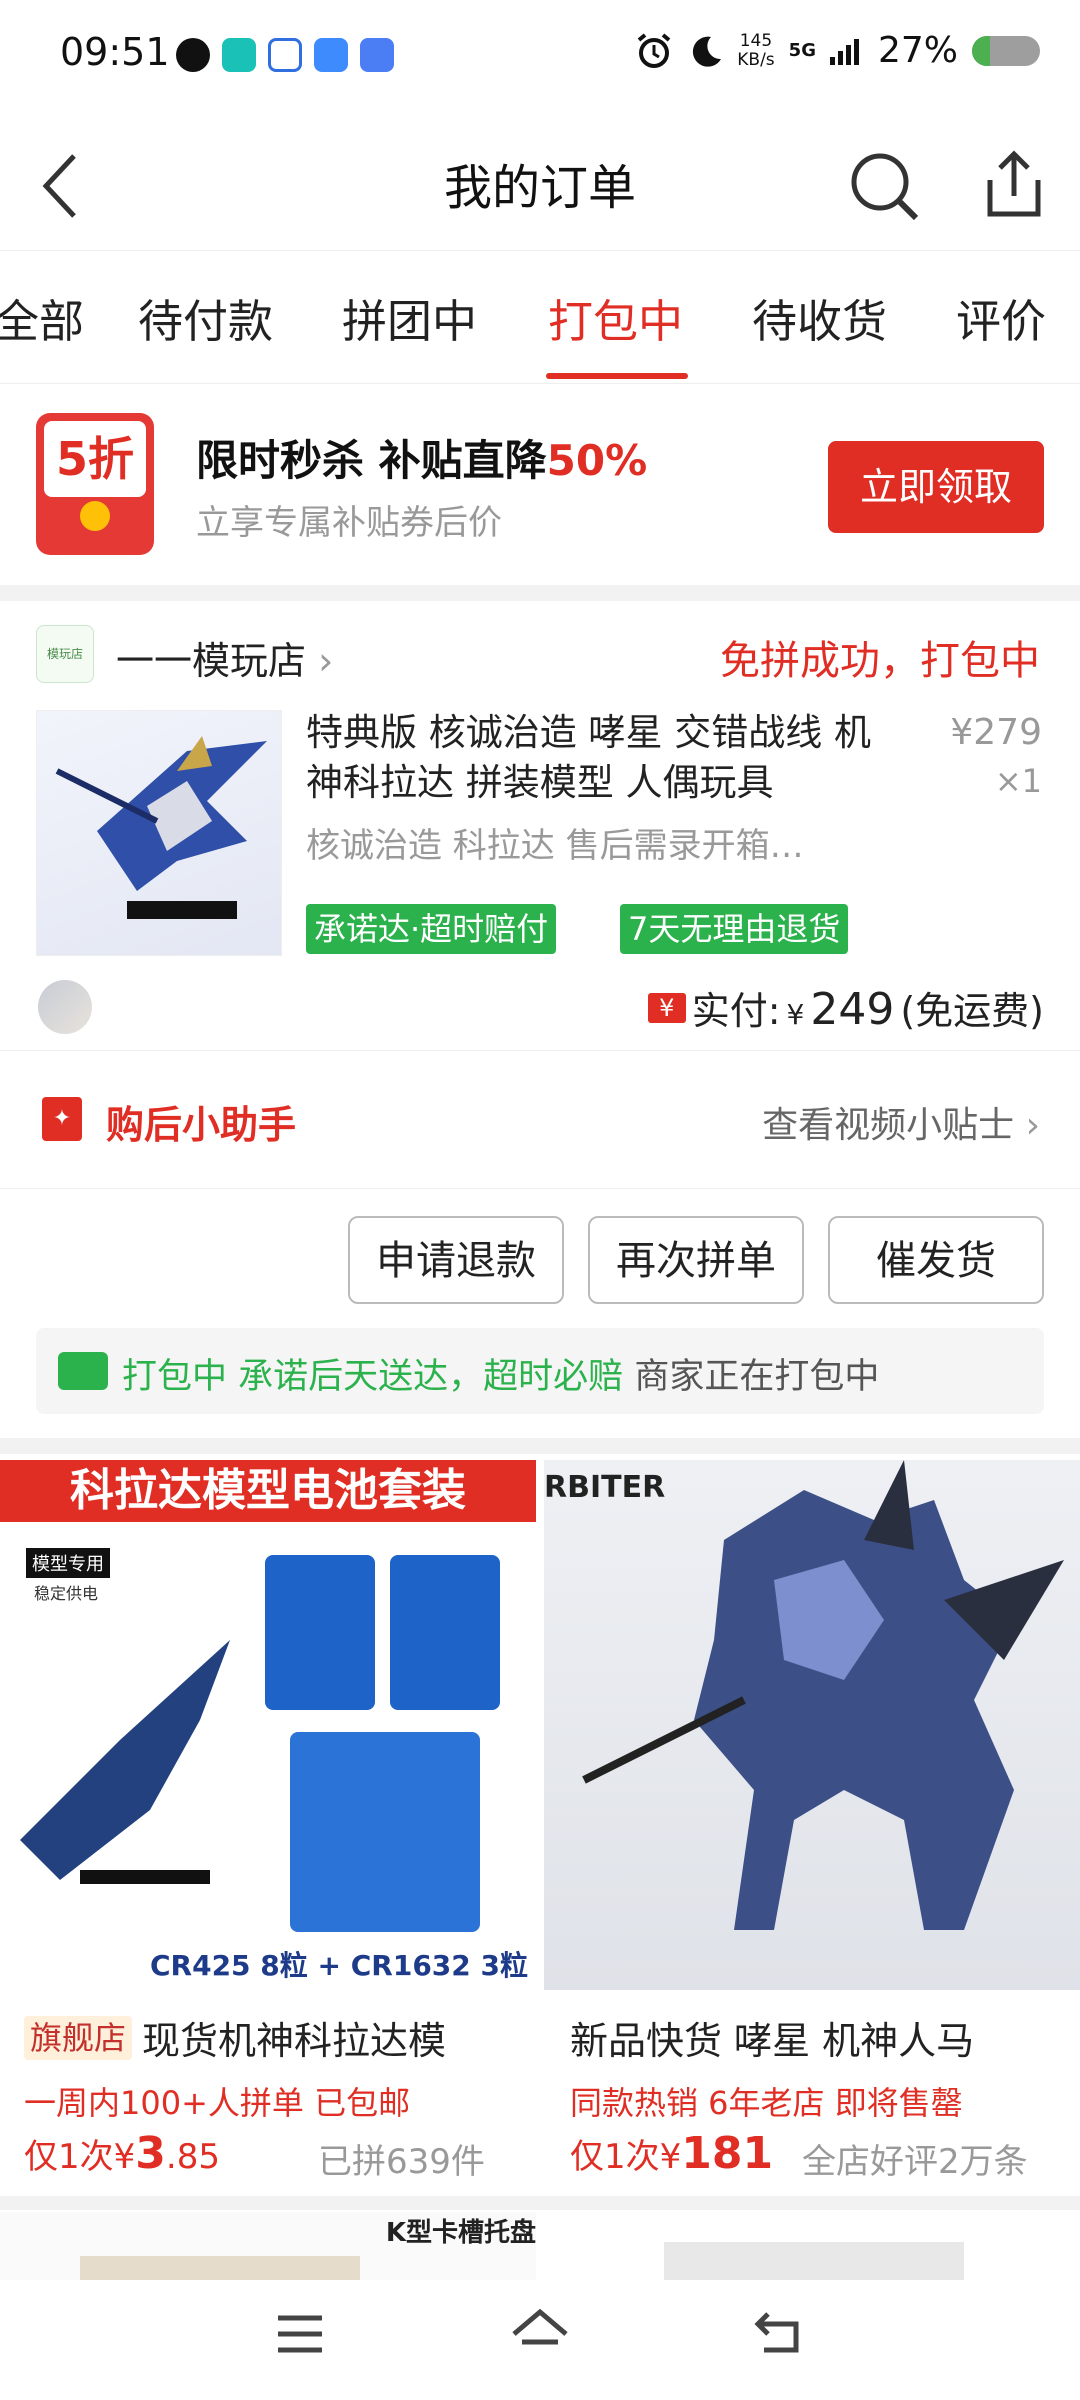 Image resolution: width=1080 pixels, height=2400 pixels. What do you see at coordinates (766, 2103) in the screenshot?
I see `rec-subtitle-2: 同款热销 6年老店 即将售罄` at bounding box center [766, 2103].